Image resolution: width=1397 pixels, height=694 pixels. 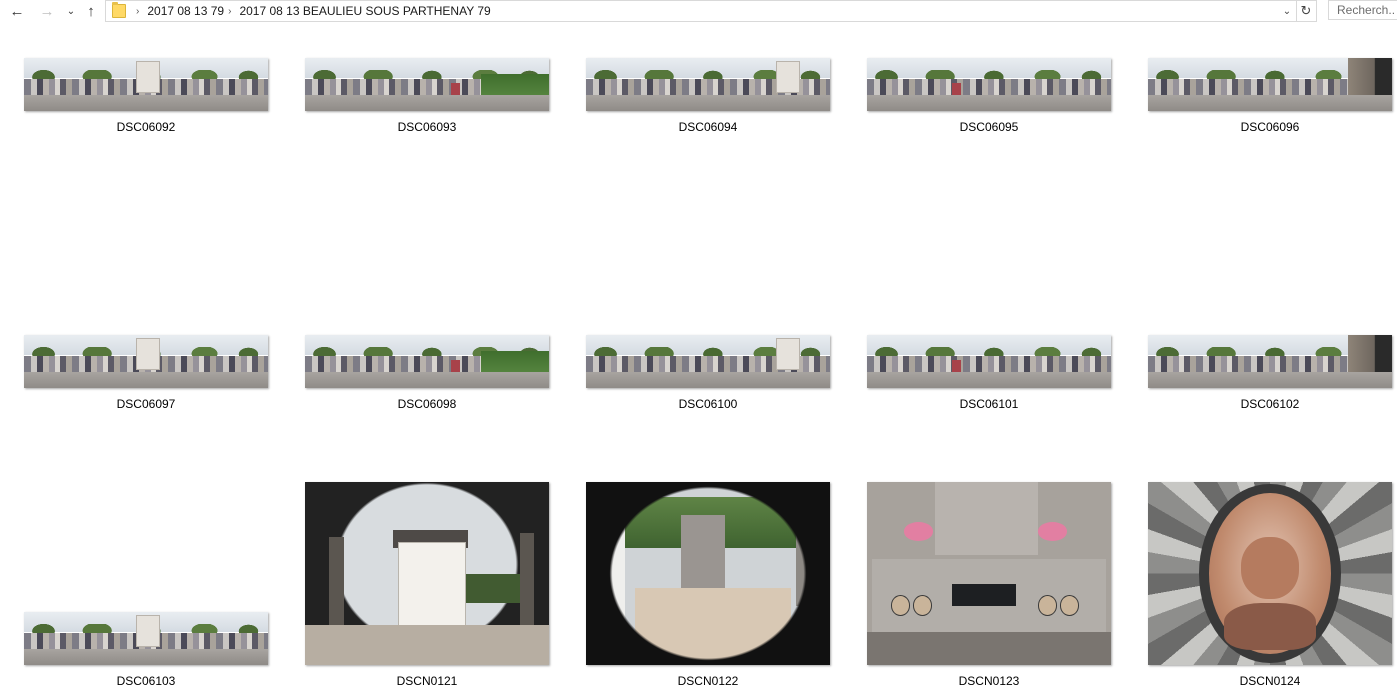 What do you see at coordinates (1362, 10) in the screenshot?
I see `search-input` at bounding box center [1362, 10].